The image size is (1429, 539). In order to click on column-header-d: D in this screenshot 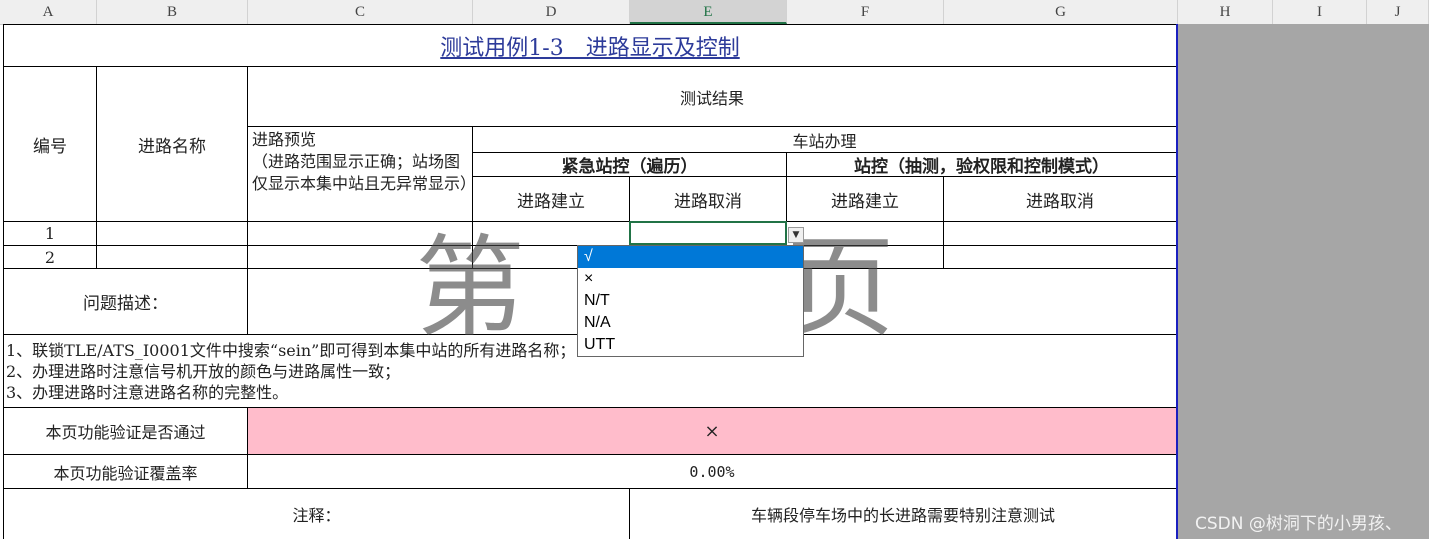, I will do `click(551, 12)`.